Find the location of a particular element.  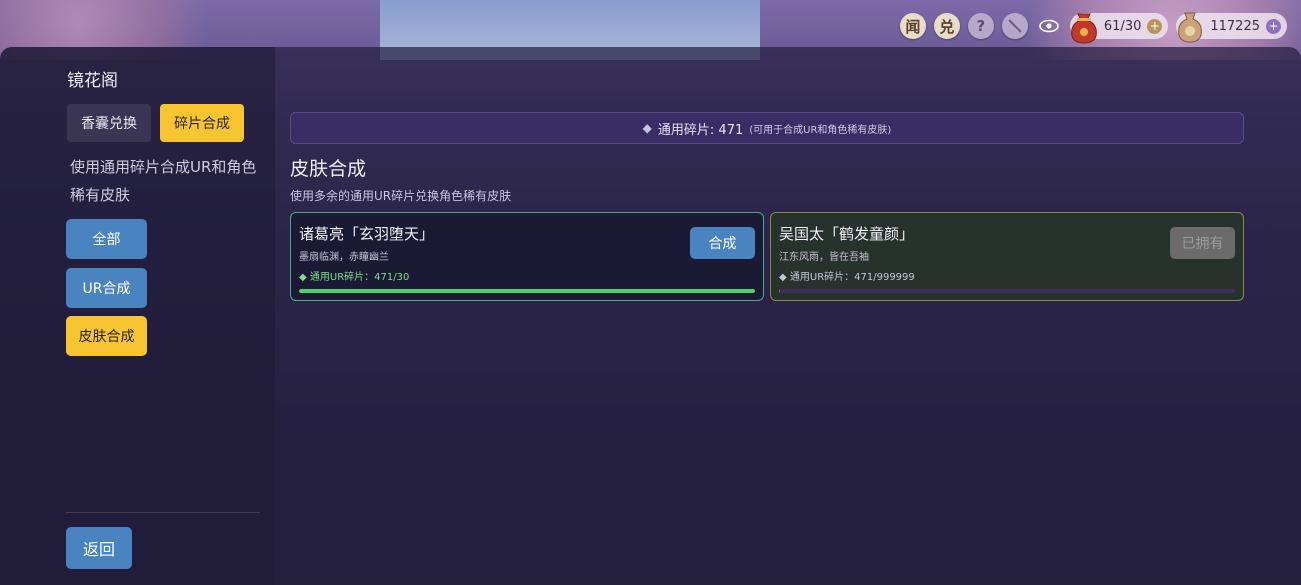

tab-fragment-synthesis: 碎片合成 is located at coordinates (202, 123).